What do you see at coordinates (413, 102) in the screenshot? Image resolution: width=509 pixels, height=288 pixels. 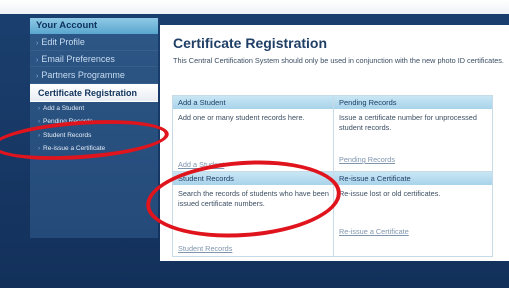 I see `card-heading: Pending Records` at bounding box center [413, 102].